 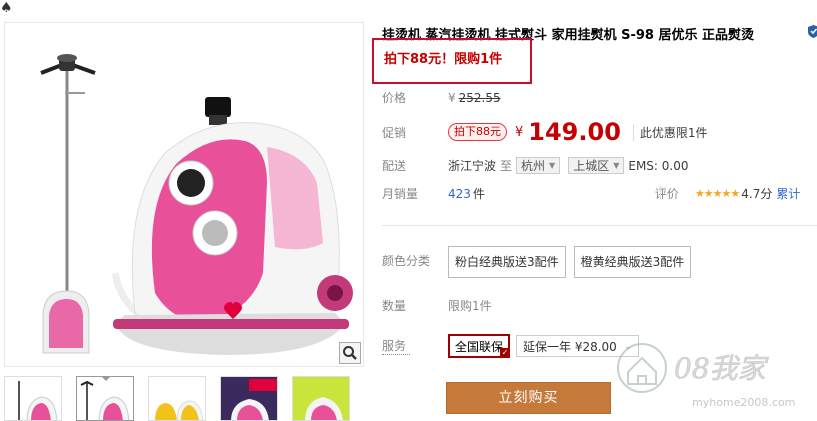 I want to click on color-label: 颜色分类, so click(x=406, y=261).